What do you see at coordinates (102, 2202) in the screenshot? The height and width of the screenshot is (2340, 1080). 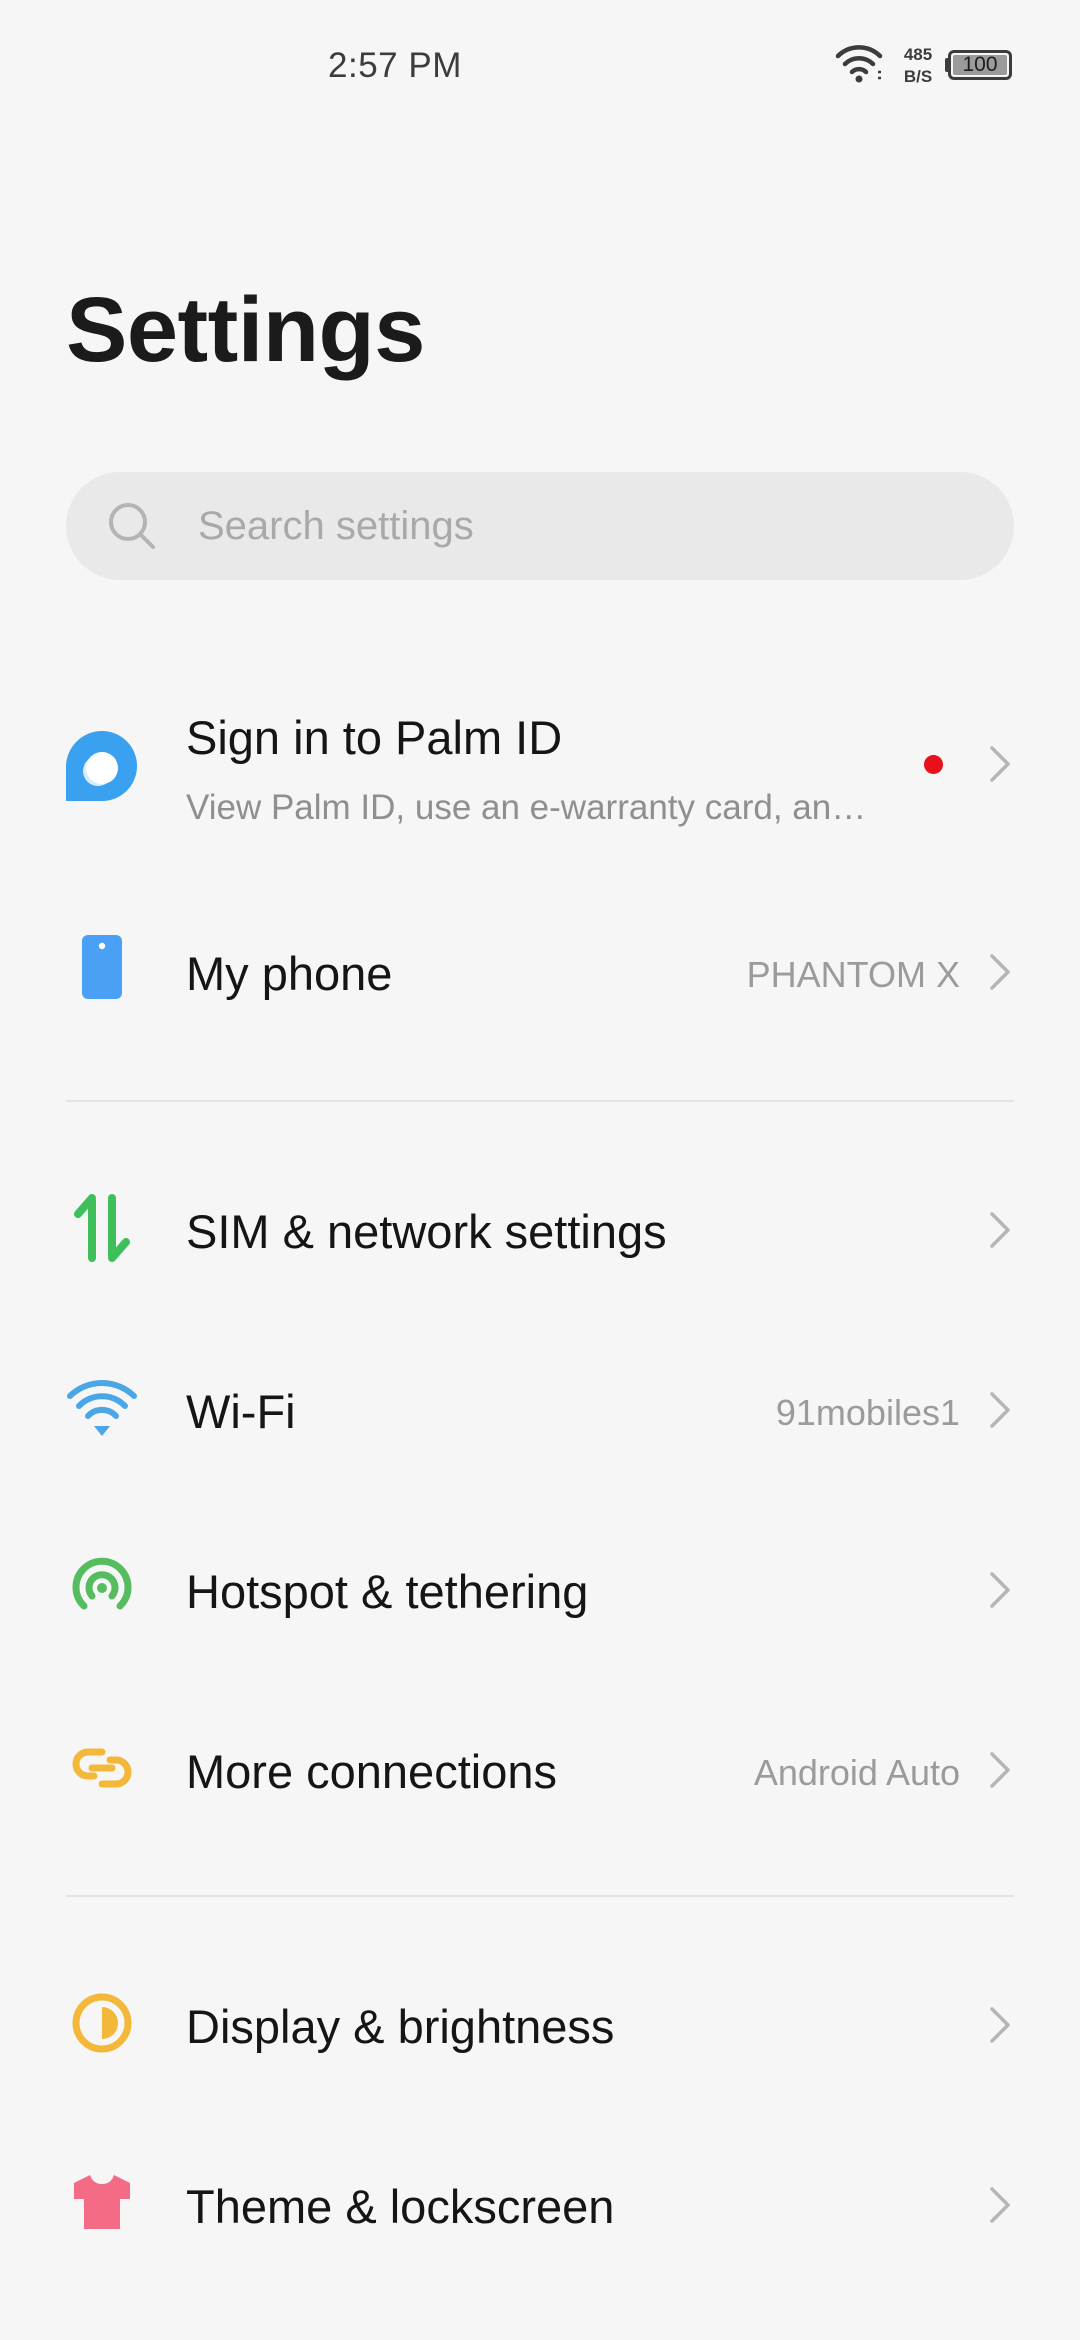 I see `theme-shirt-icon` at bounding box center [102, 2202].